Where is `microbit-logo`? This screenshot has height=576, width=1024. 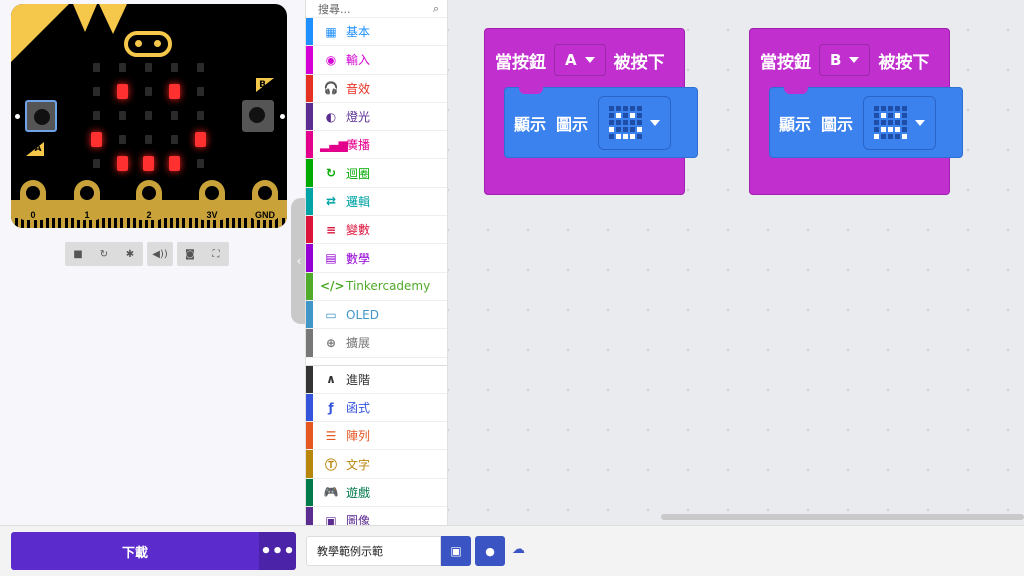
microbit-logo is located at coordinates (148, 44).